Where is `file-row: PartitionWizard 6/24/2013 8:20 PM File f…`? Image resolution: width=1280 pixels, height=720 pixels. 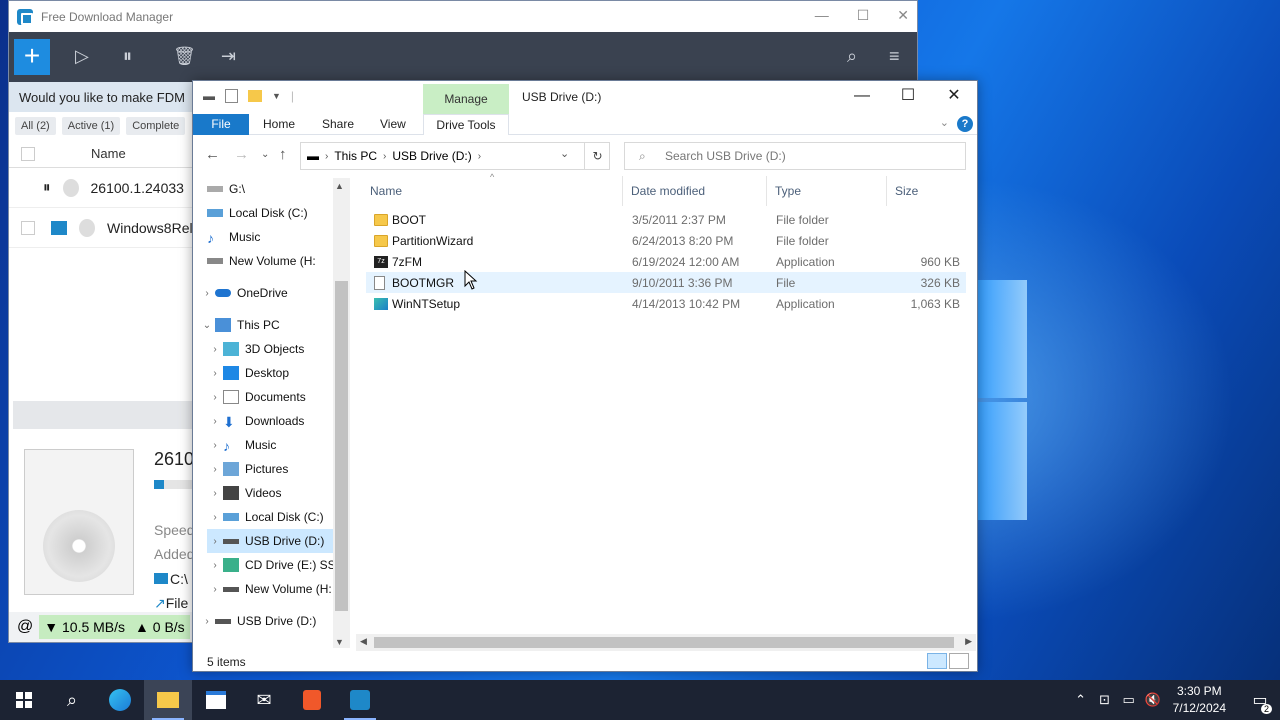 file-row: PartitionWizard 6/24/2013 8:20 PM File f… is located at coordinates (666, 240).